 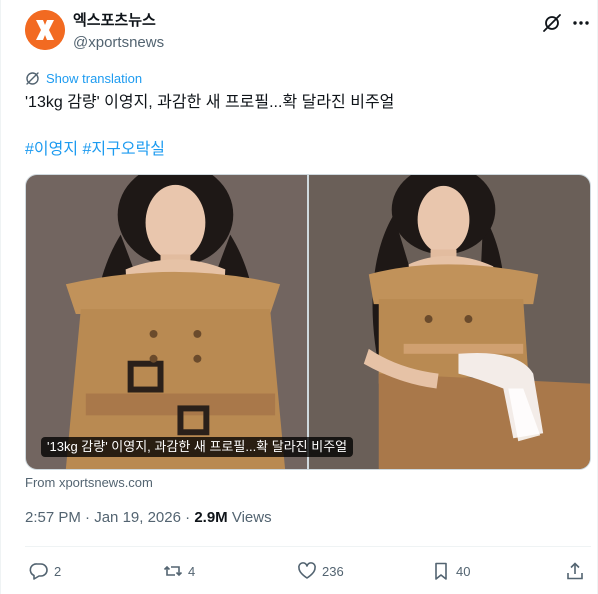 I want to click on views-label: Views, so click(x=251, y=517).